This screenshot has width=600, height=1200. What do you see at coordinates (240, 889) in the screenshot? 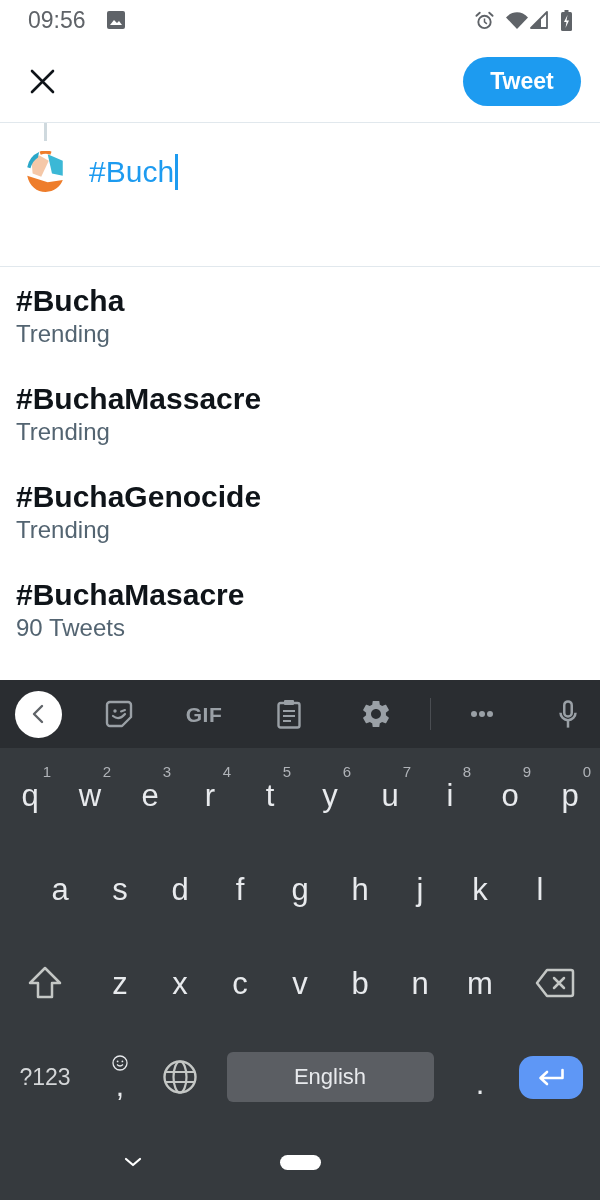
I see `keyboard-key: f` at bounding box center [240, 889].